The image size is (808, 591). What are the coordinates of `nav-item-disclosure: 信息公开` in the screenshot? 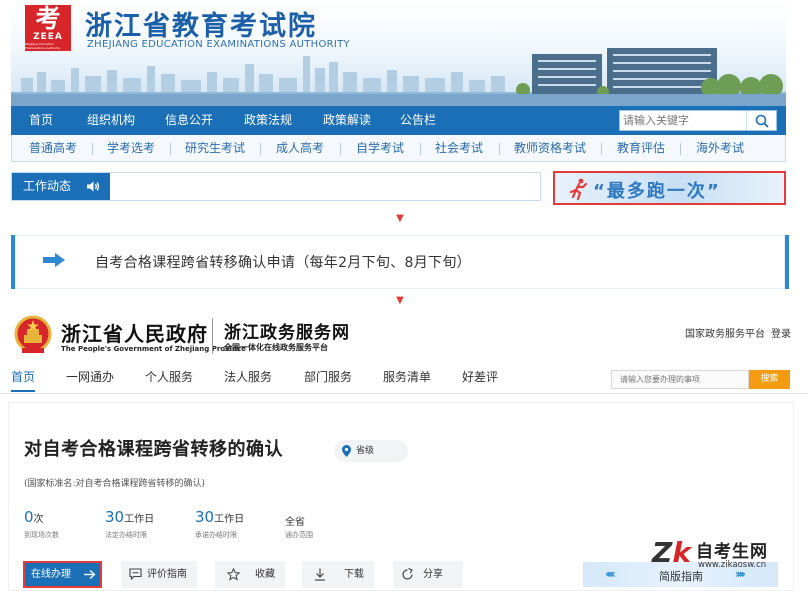 It's located at (189, 120).